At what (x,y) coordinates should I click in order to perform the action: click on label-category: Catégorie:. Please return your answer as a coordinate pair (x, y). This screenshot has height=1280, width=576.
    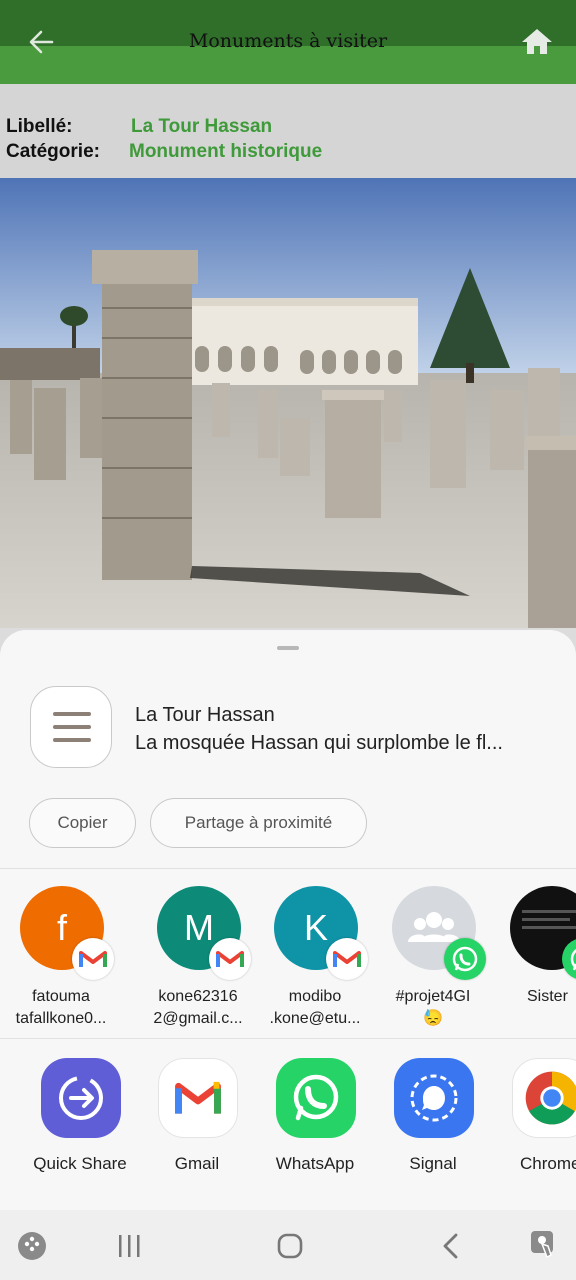
    Looking at the image, I should click on (53, 151).